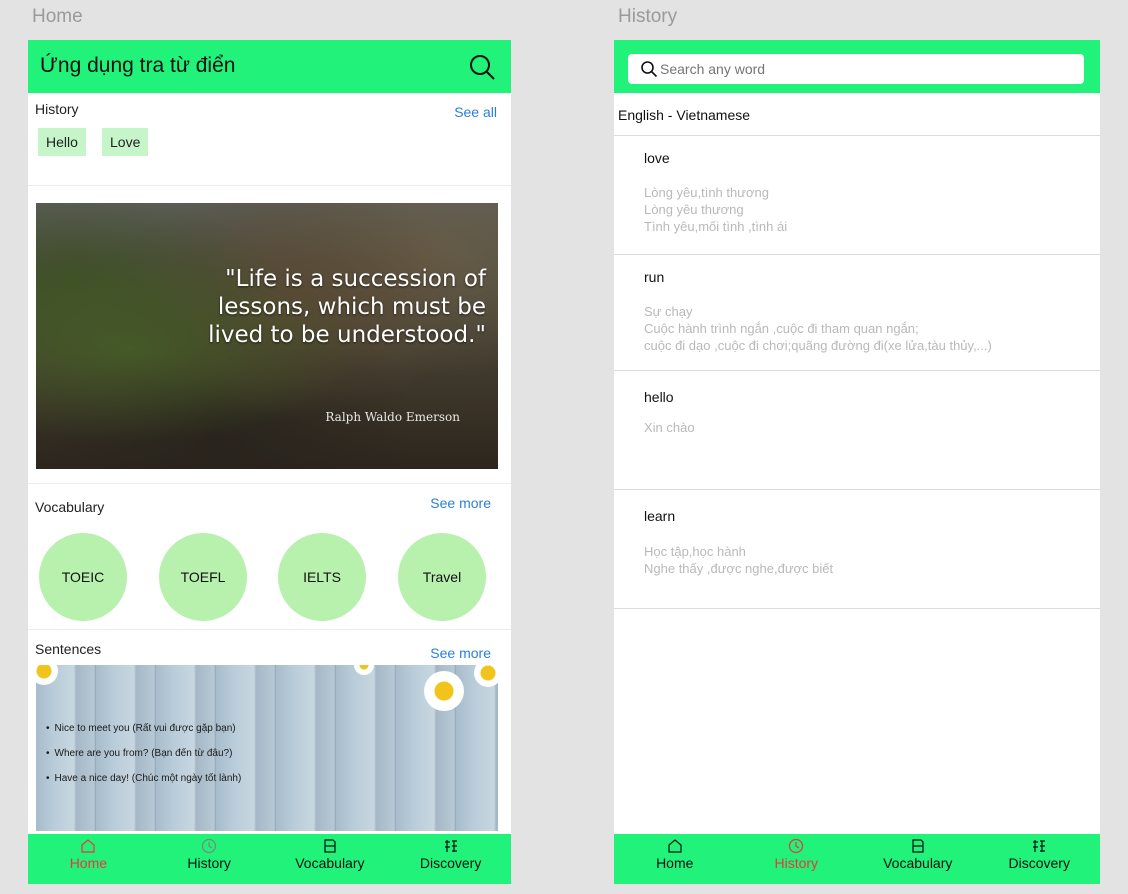 The height and width of the screenshot is (894, 1128). I want to click on history-app-bar, so click(857, 66).